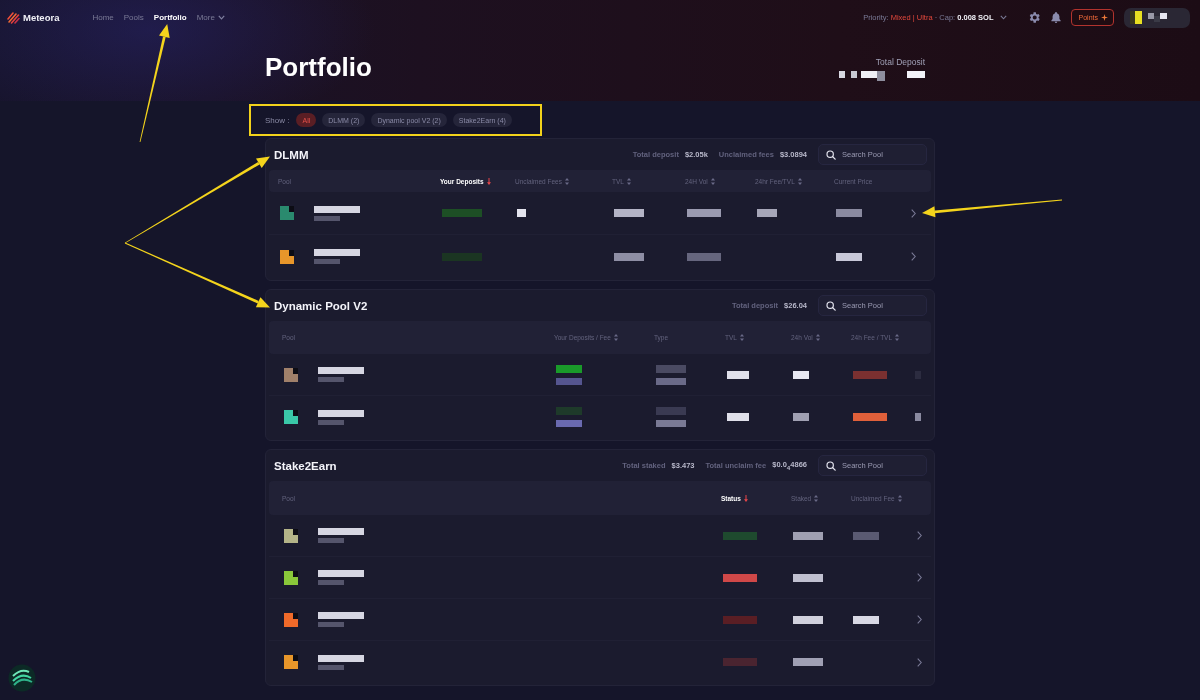  What do you see at coordinates (1104, 17) in the screenshot?
I see `sparkle-icon` at bounding box center [1104, 17].